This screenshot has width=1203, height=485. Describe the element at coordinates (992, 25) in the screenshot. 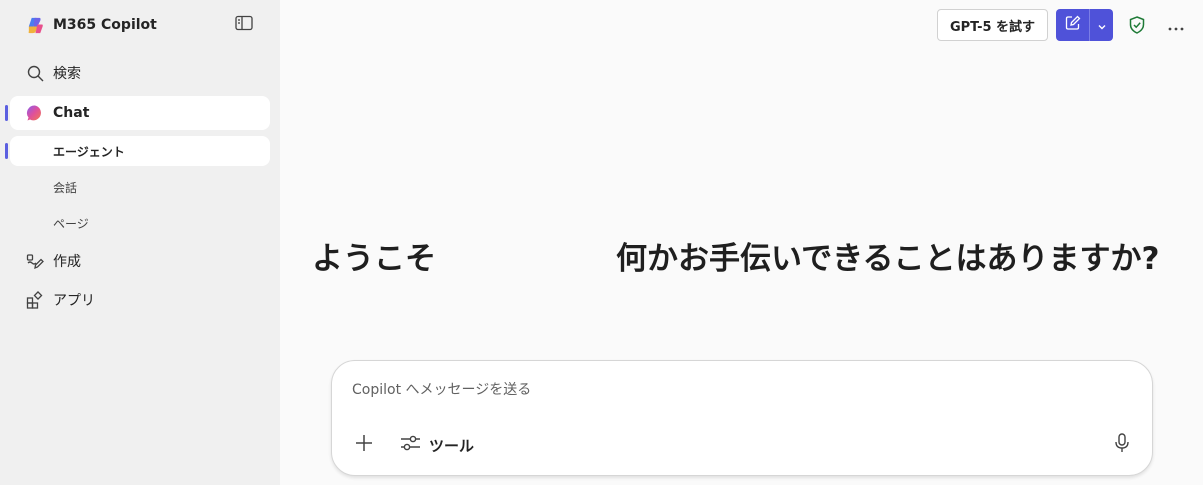

I see `try-gpt5-button: GPT-5 を試す` at that location.